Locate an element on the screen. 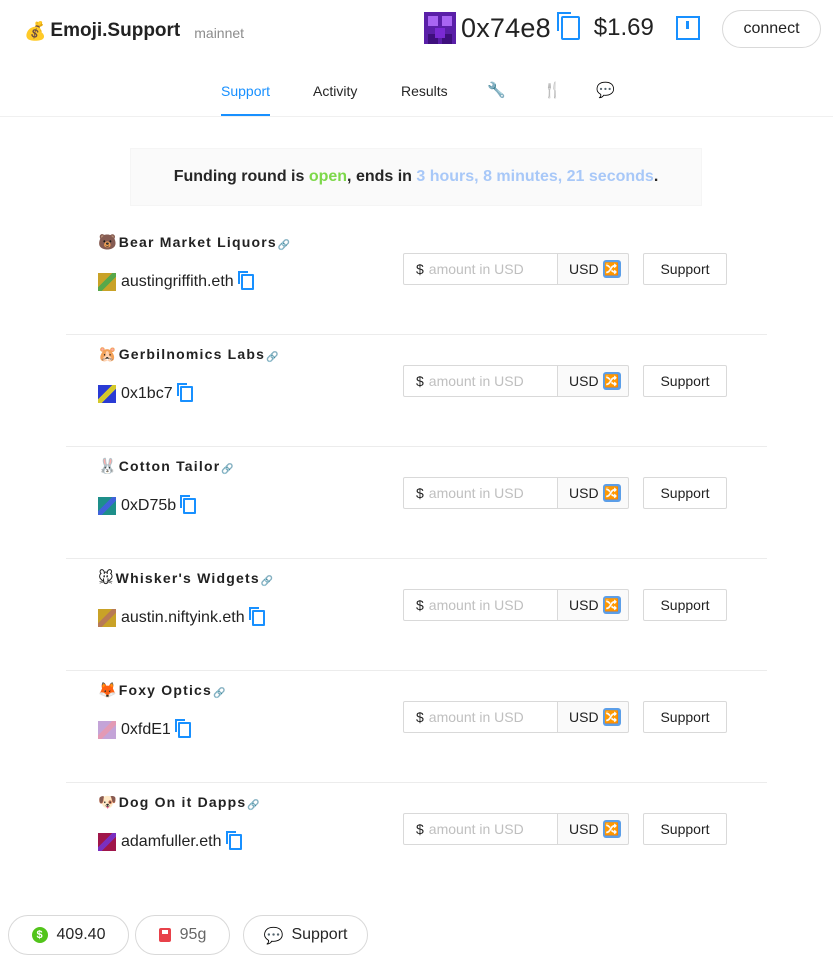  project-name: Gerbilnomics Labs is located at coordinates (192, 354).